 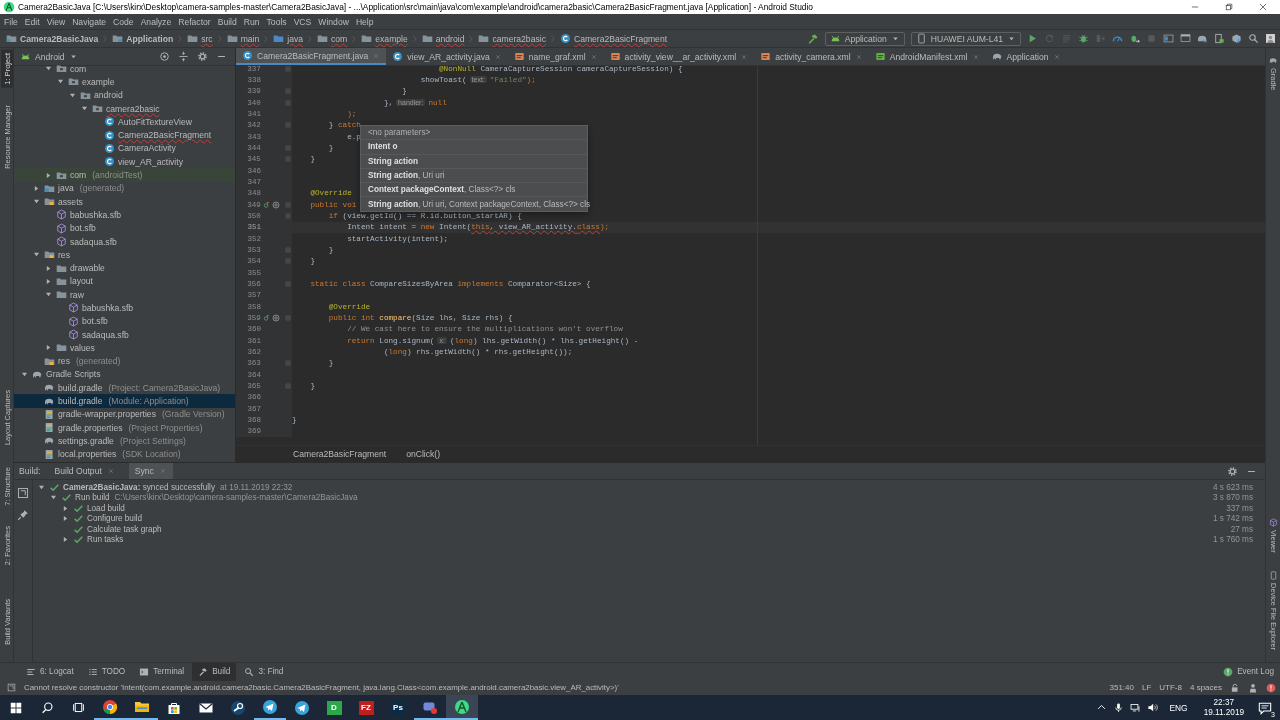 What do you see at coordinates (364, 21) in the screenshot?
I see `menu-item: Help` at bounding box center [364, 21].